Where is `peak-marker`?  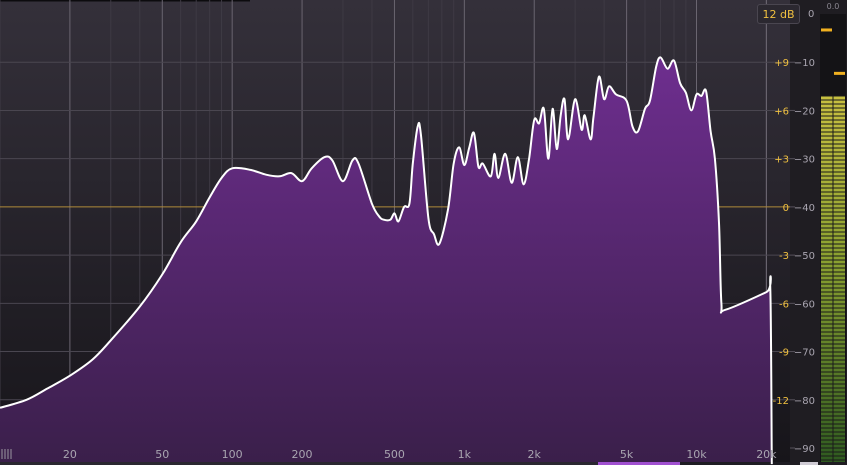 peak-marker is located at coordinates (826, 30).